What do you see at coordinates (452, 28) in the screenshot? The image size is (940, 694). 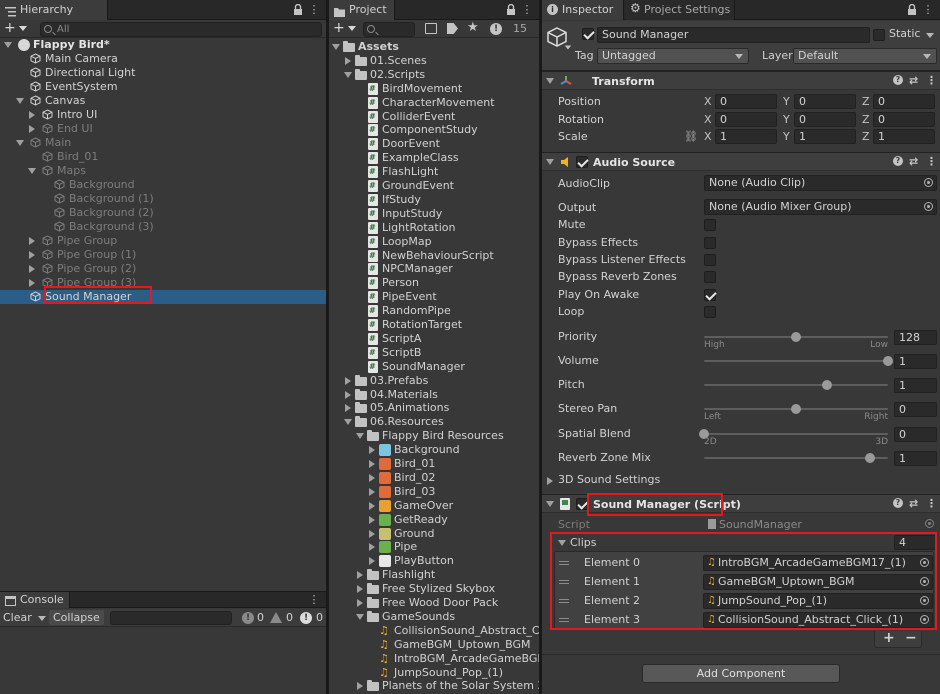 I see `search-by-label-icon` at bounding box center [452, 28].